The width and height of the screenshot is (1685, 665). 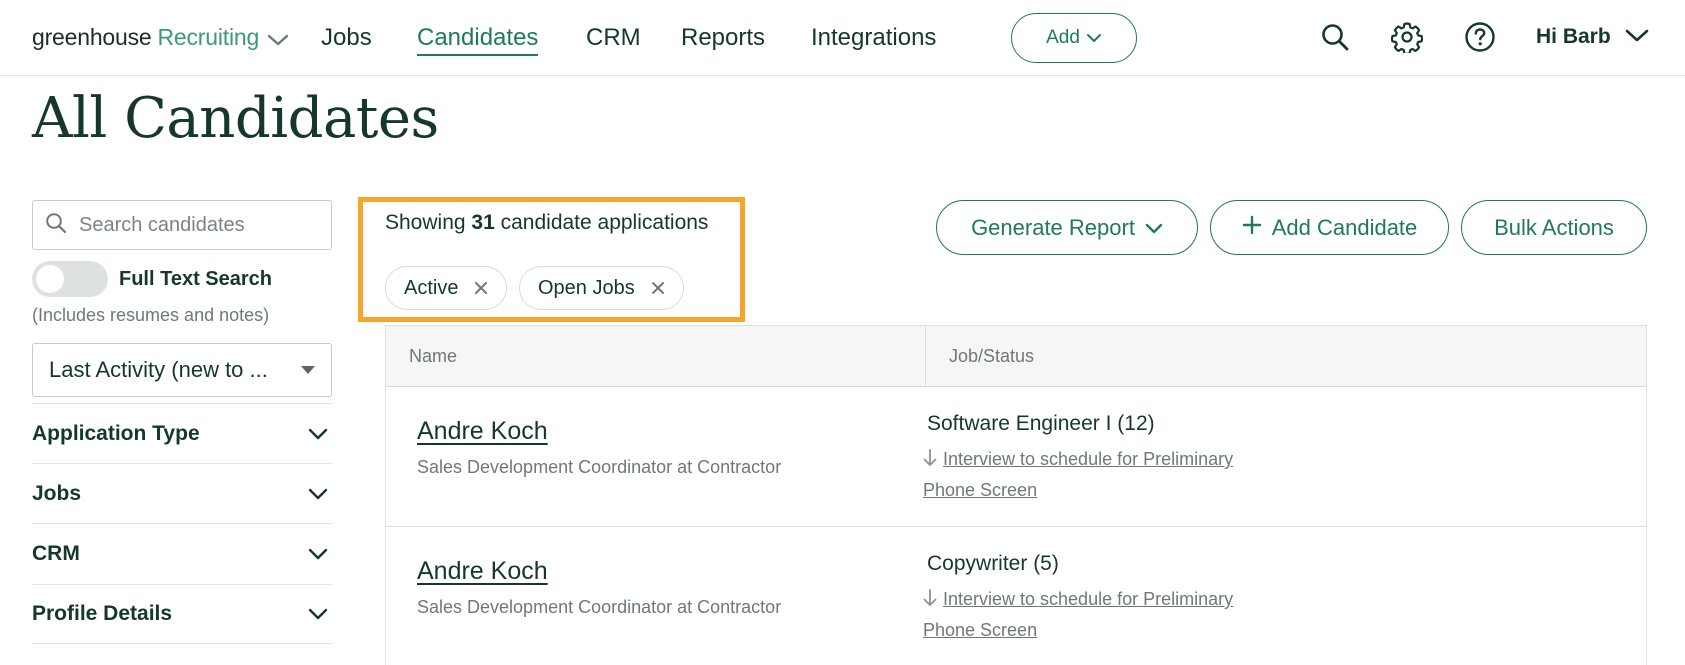 I want to click on help-icon, so click(x=1480, y=37).